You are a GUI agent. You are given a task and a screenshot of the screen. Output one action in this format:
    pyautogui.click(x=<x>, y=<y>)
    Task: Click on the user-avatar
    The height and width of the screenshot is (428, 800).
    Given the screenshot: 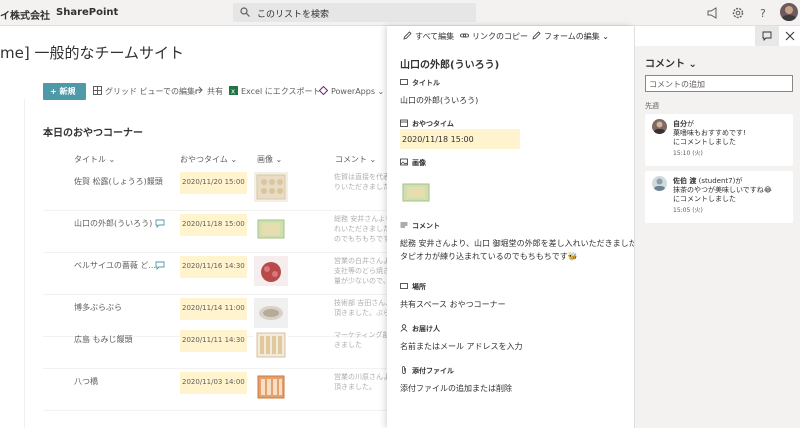 What is the action you would take?
    pyautogui.click(x=789, y=12)
    